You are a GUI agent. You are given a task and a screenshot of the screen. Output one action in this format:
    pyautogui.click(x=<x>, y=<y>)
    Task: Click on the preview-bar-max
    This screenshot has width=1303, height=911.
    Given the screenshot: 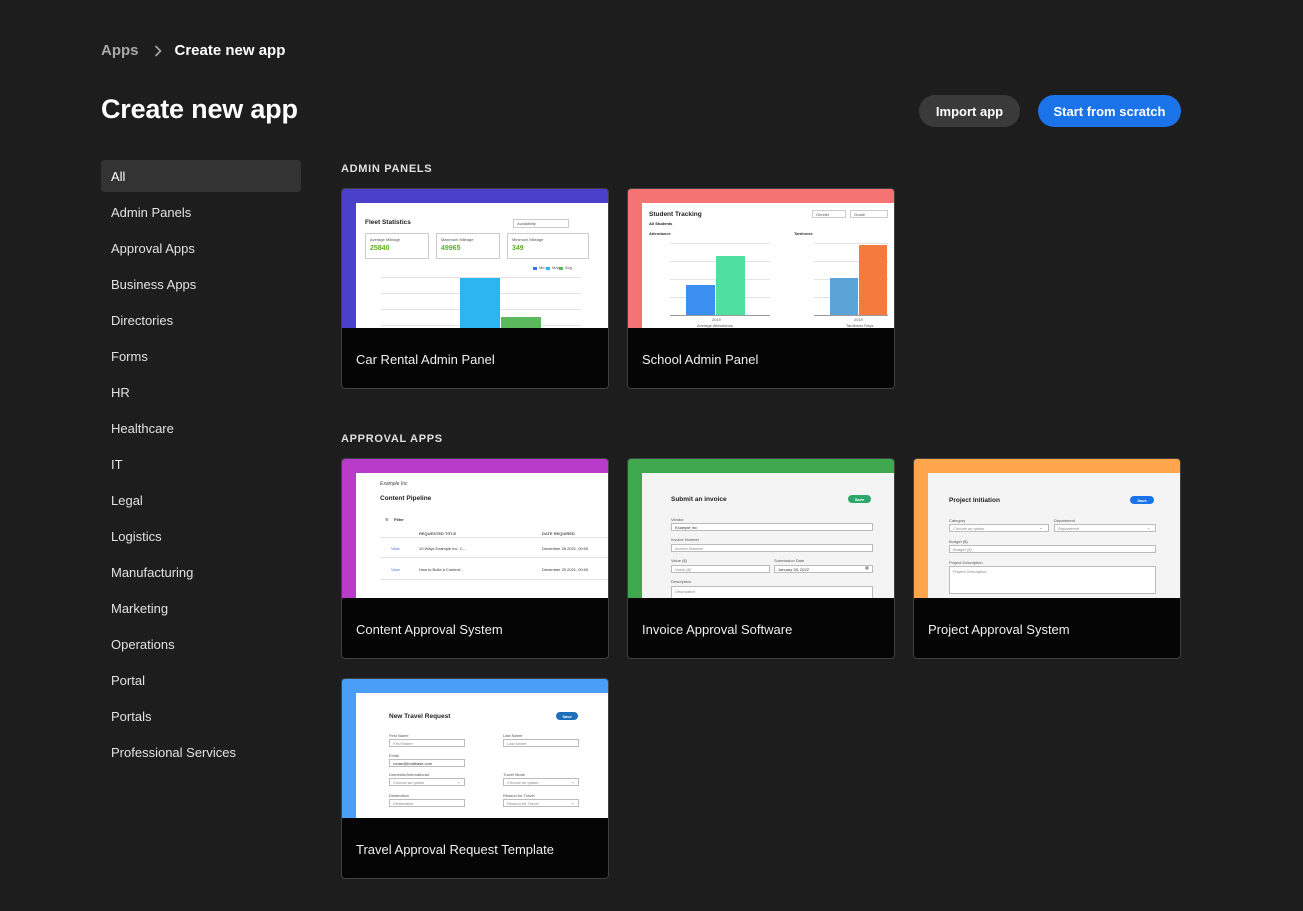 What is the action you would take?
    pyautogui.click(x=480, y=303)
    